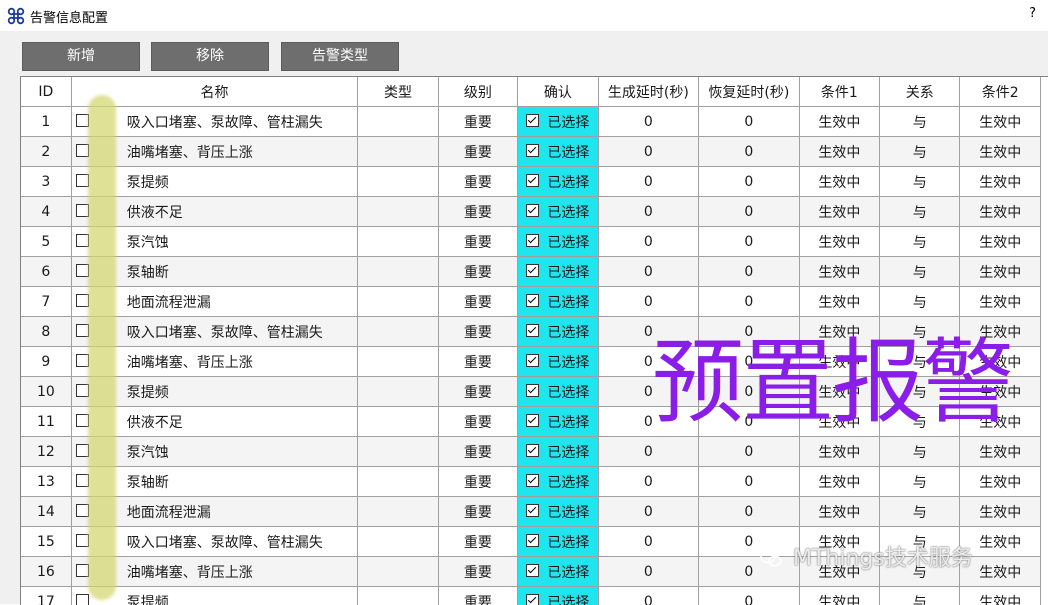 The height and width of the screenshot is (605, 1048). I want to click on table-row: 13泵轴断重要已选择00生效中与生效中, so click(531, 482).